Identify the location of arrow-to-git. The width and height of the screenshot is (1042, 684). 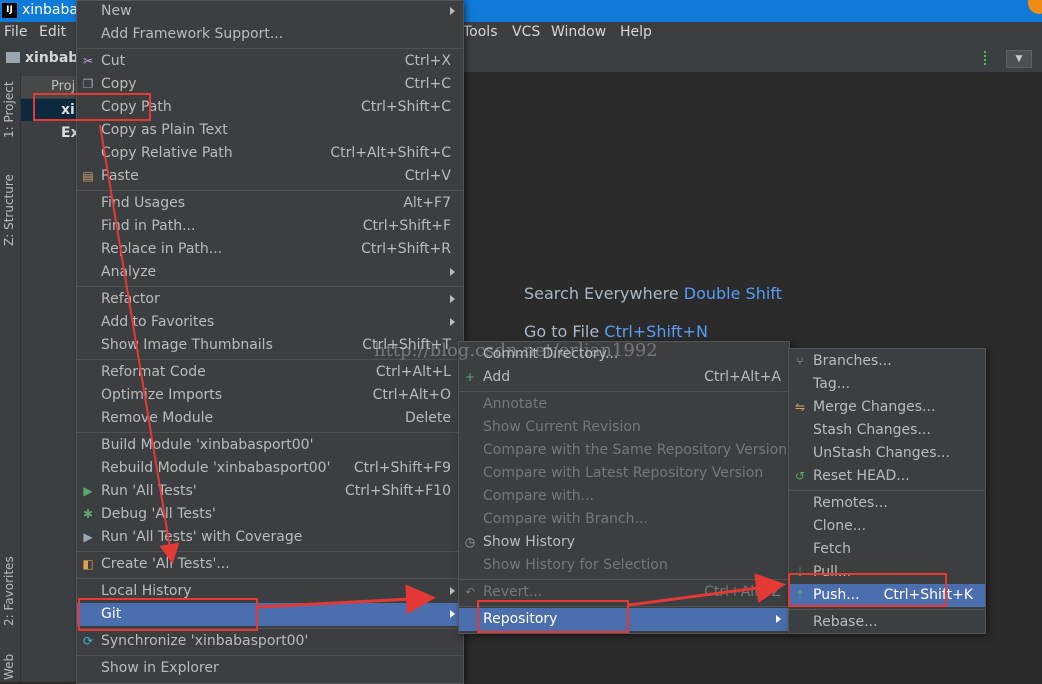
(139, 344).